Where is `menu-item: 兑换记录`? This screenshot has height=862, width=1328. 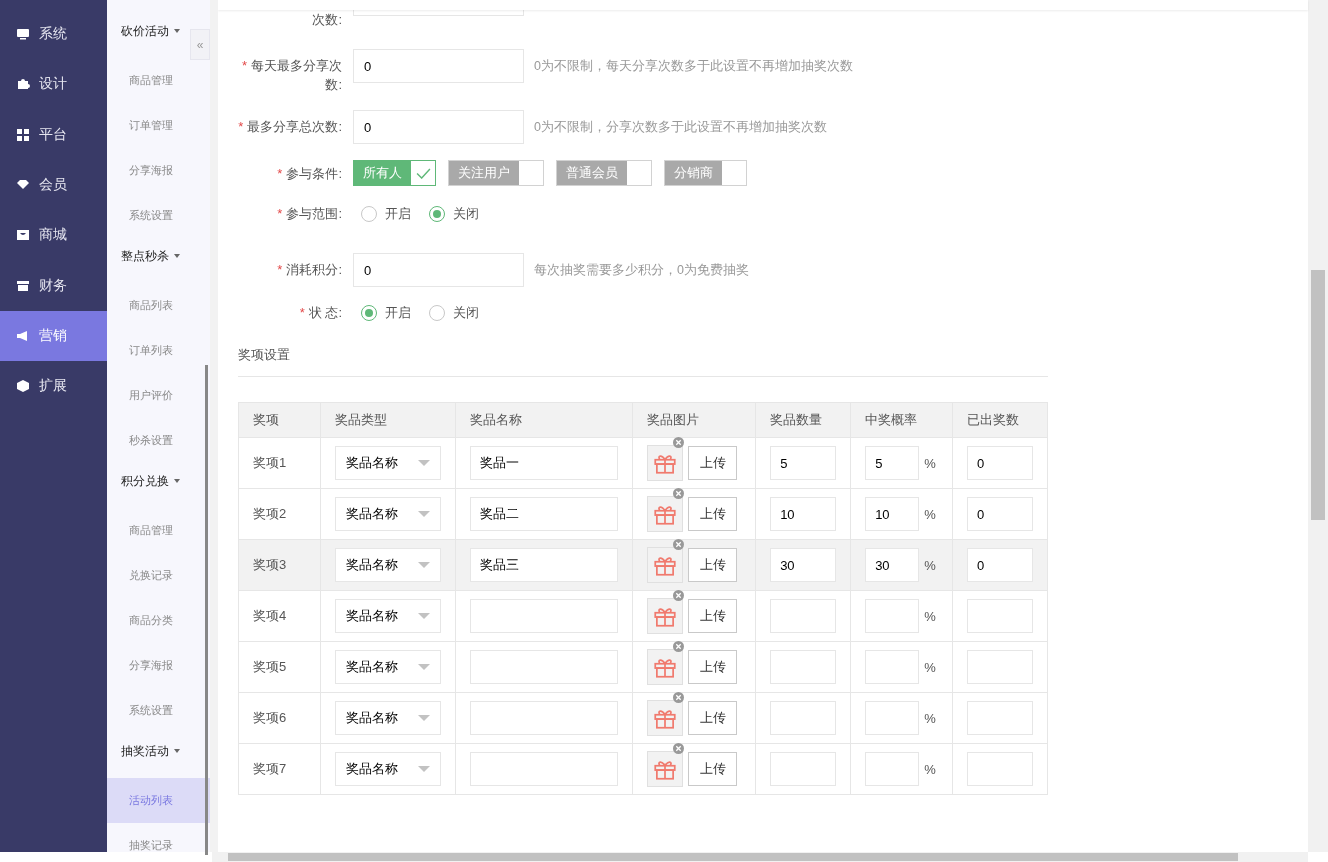 menu-item: 兑换记录 is located at coordinates (158, 575).